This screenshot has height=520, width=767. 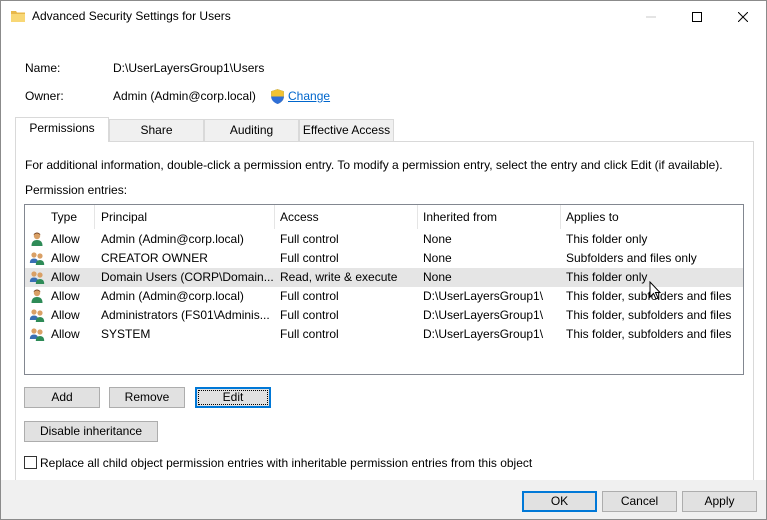 I want to click on change-owner-link: Change, so click(x=309, y=96).